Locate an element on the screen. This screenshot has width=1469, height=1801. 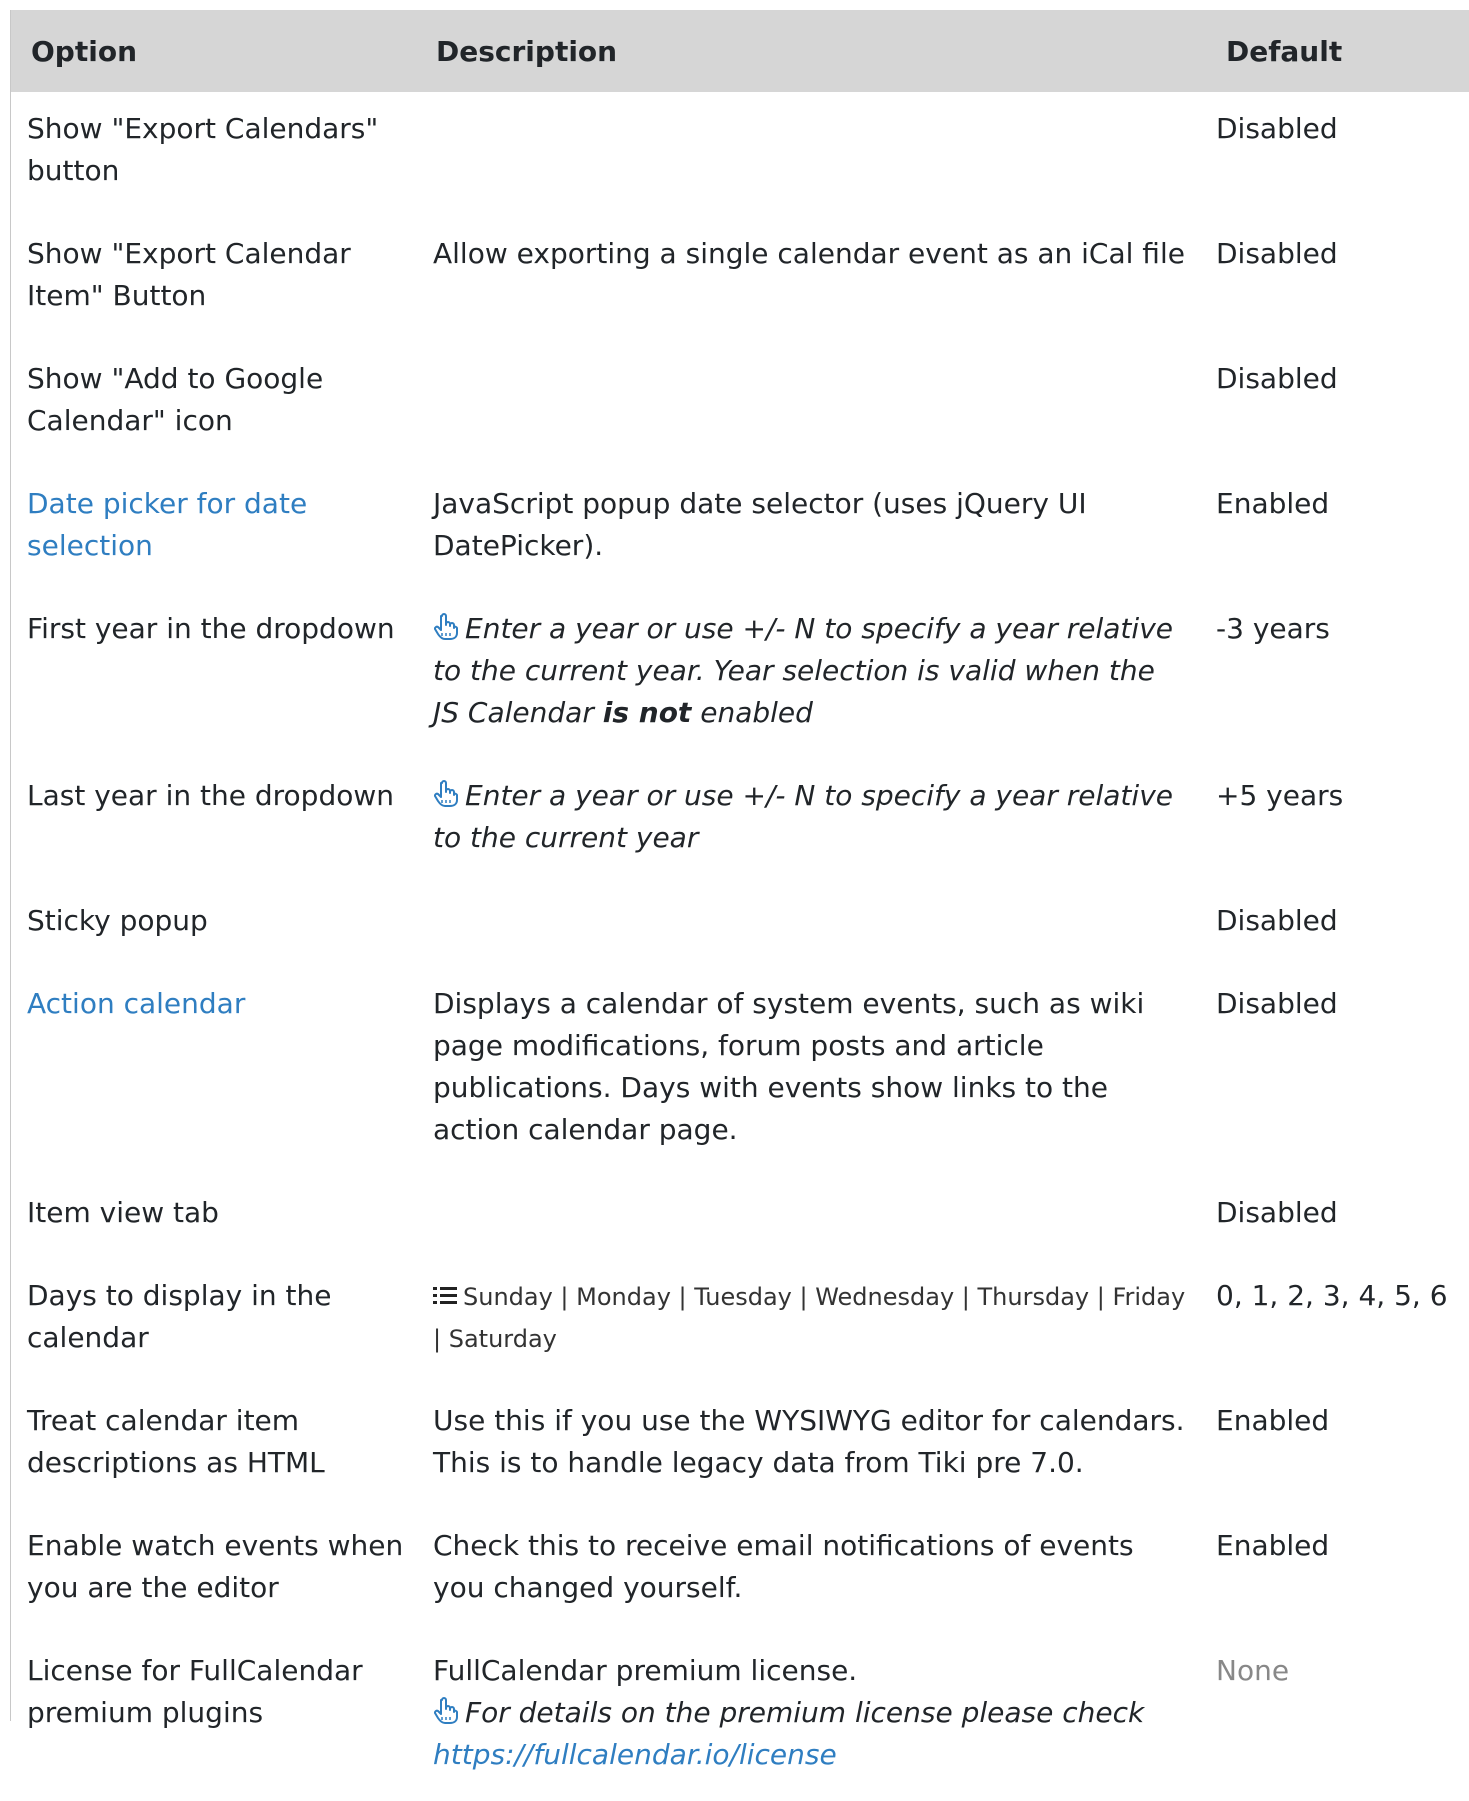
license-link: https://fullcalendar.io/license is located at coordinates (635, 1754).